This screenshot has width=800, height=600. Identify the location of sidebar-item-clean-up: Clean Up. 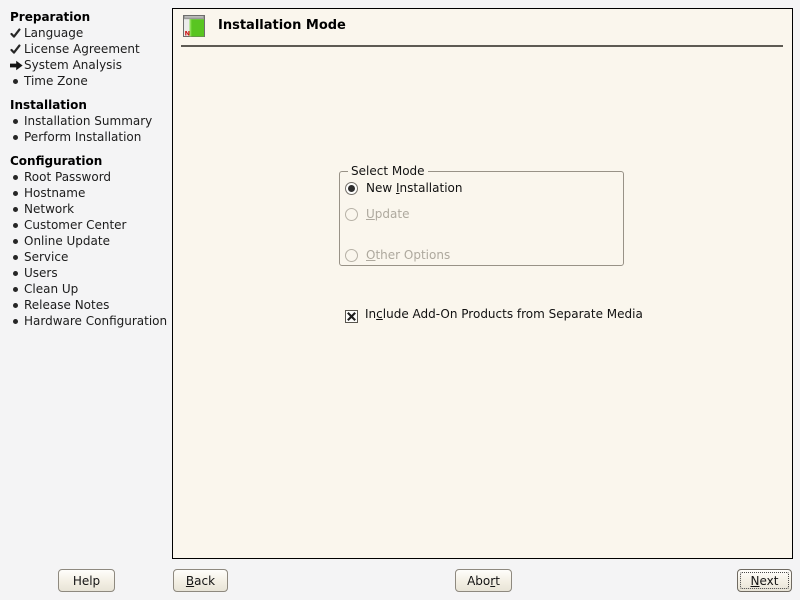
(90, 289).